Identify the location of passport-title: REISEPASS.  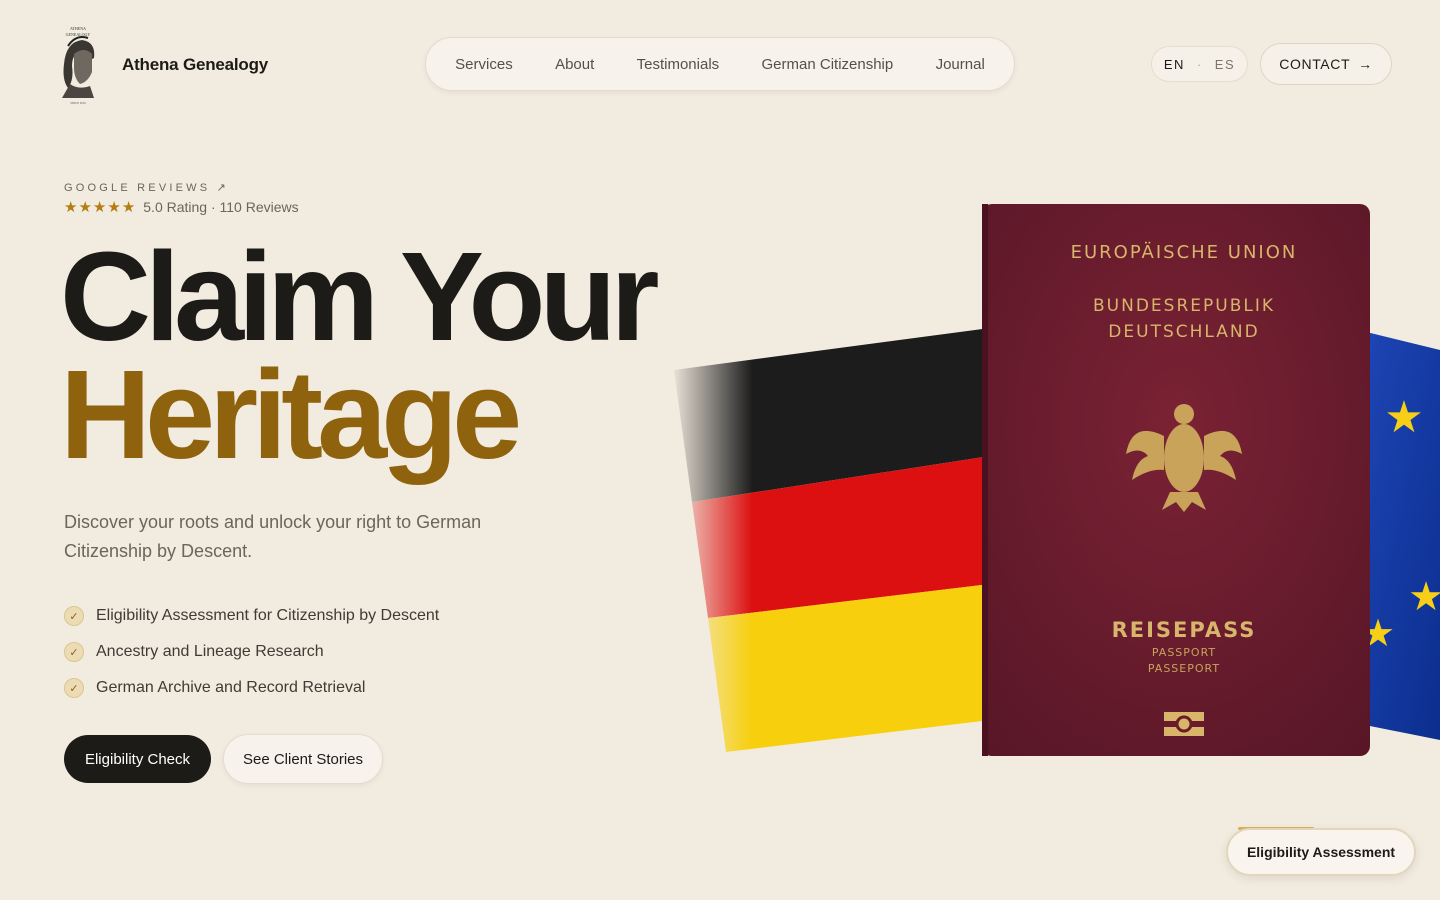
(1184, 630).